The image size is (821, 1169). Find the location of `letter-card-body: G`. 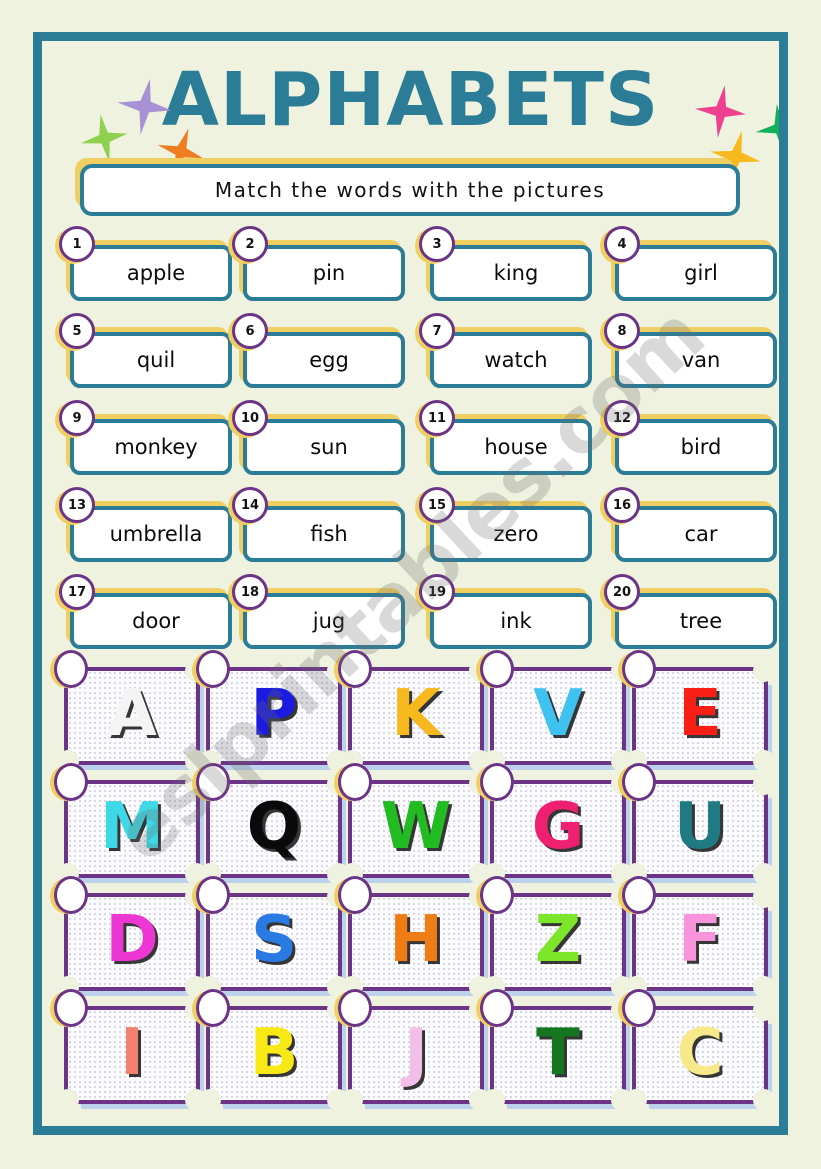

letter-card-body: G is located at coordinates (558, 829).